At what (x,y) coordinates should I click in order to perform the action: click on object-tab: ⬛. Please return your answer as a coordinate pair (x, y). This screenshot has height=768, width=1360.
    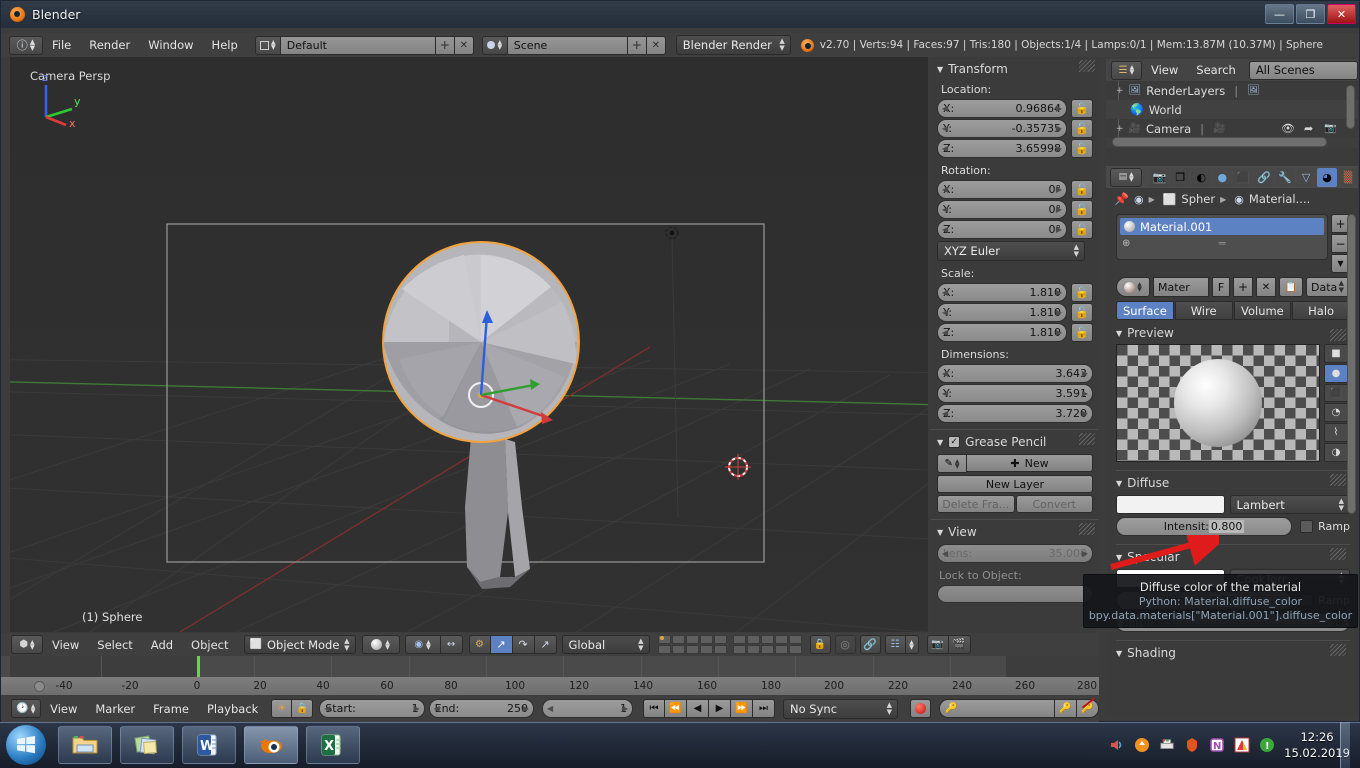
    Looking at the image, I should click on (1243, 177).